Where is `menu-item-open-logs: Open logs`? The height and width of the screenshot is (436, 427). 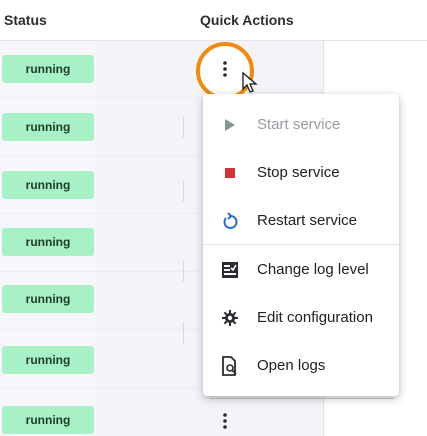
menu-item-open-logs: Open logs is located at coordinates (301, 366).